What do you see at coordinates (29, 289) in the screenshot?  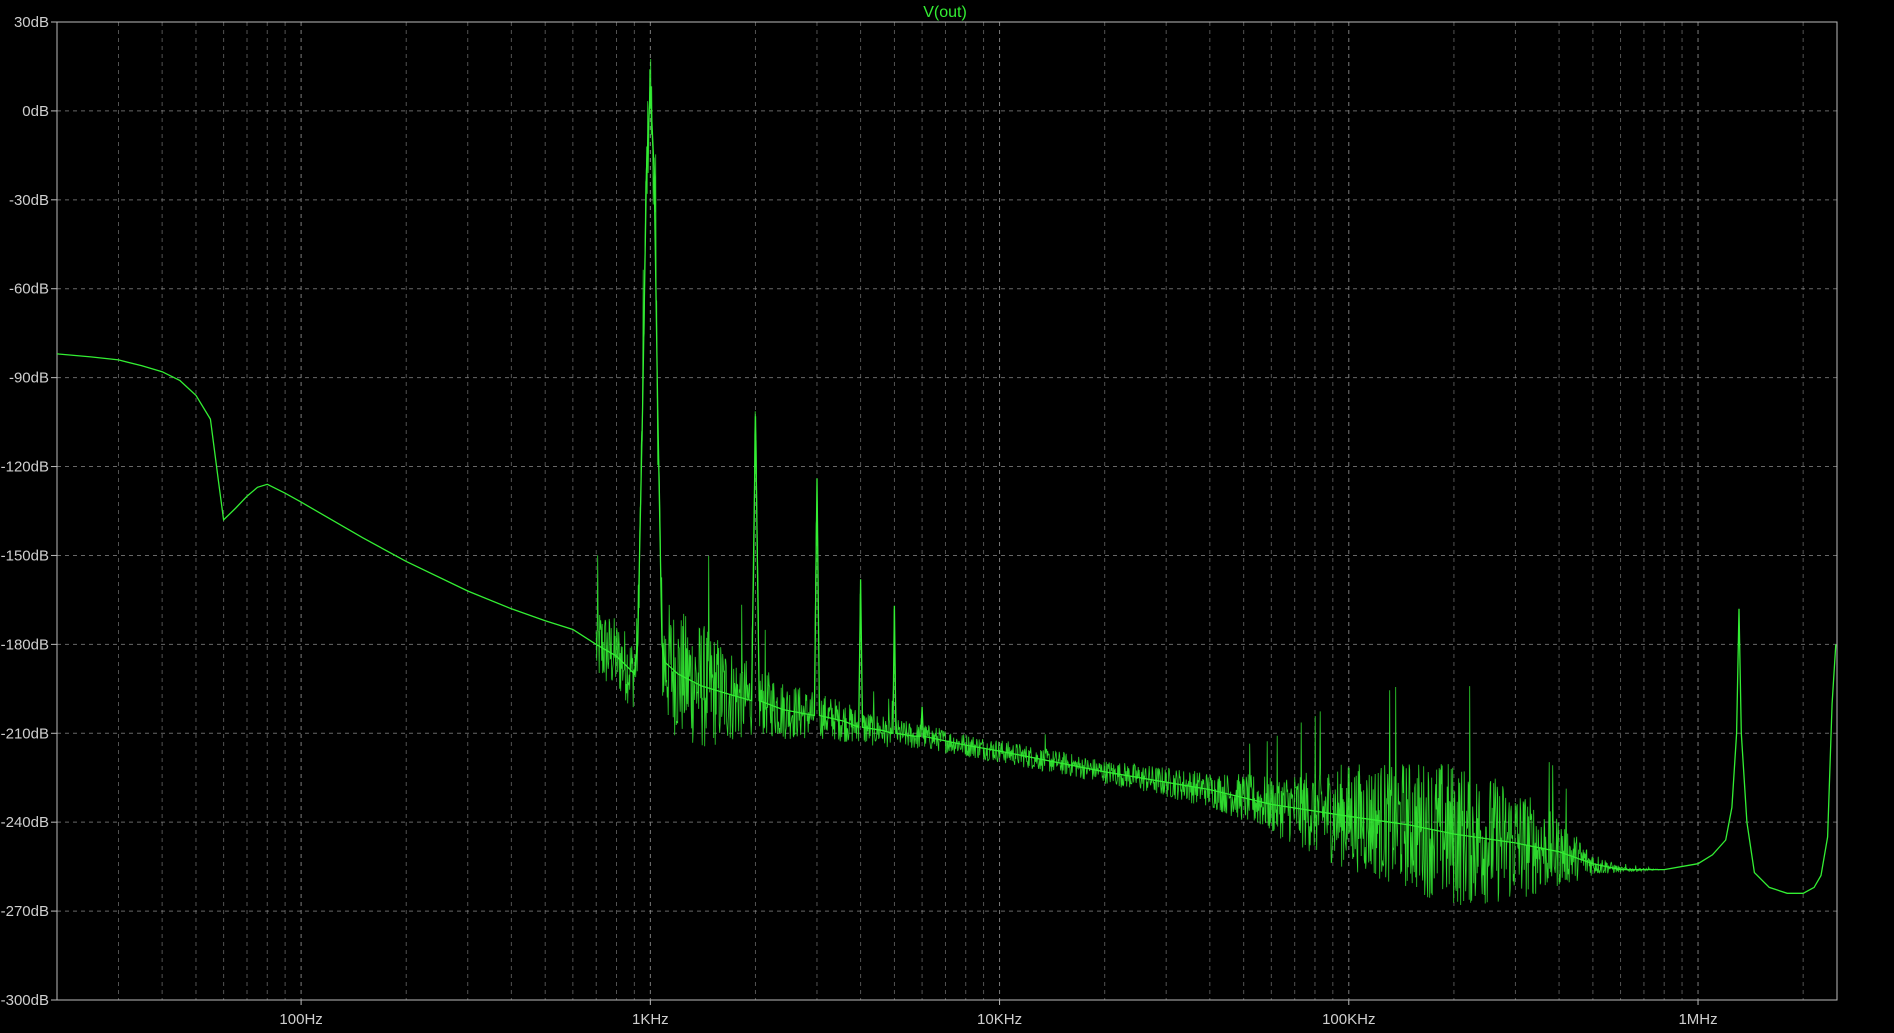 I see `y-tick-label: -60dB` at bounding box center [29, 289].